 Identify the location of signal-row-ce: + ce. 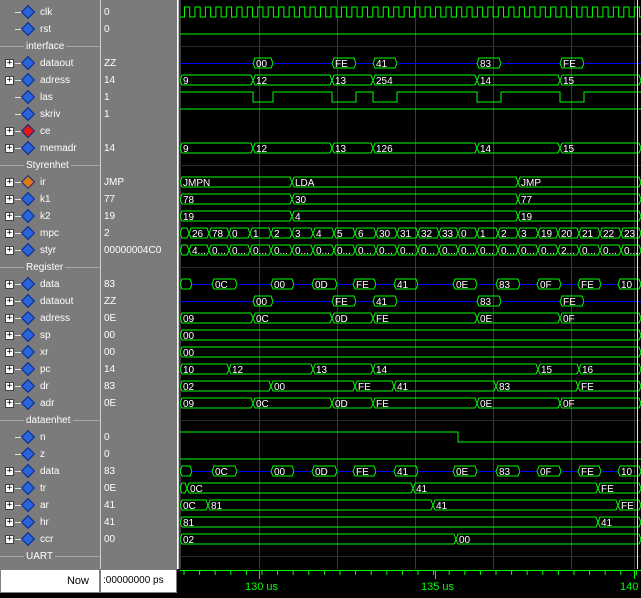
(50, 131).